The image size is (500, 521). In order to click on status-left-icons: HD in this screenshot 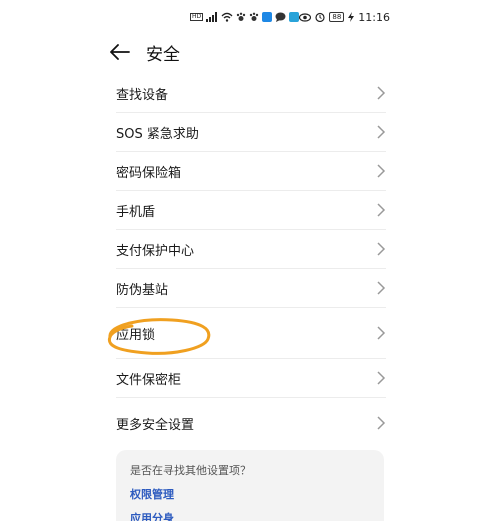, I will do `click(245, 17)`.